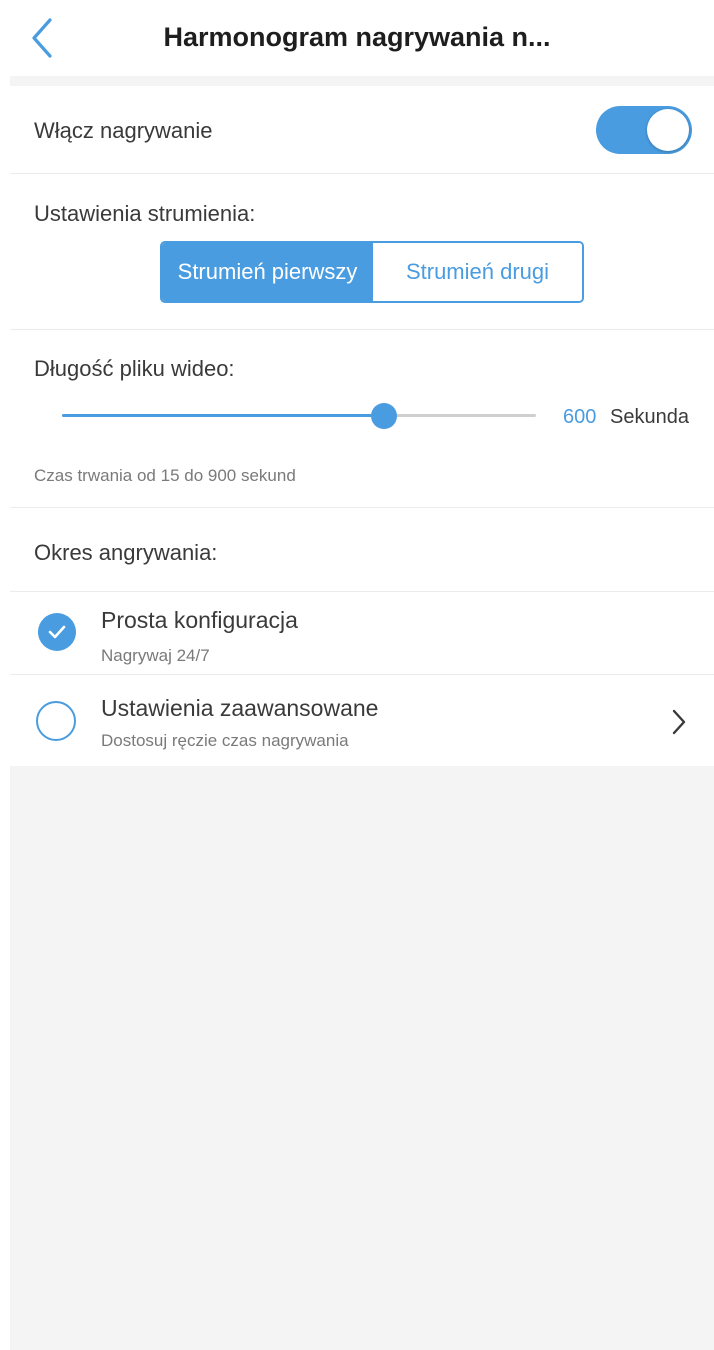 Image resolution: width=714 pixels, height=1350 pixels. What do you see at coordinates (580, 417) in the screenshot?
I see `file-length-value: 600` at bounding box center [580, 417].